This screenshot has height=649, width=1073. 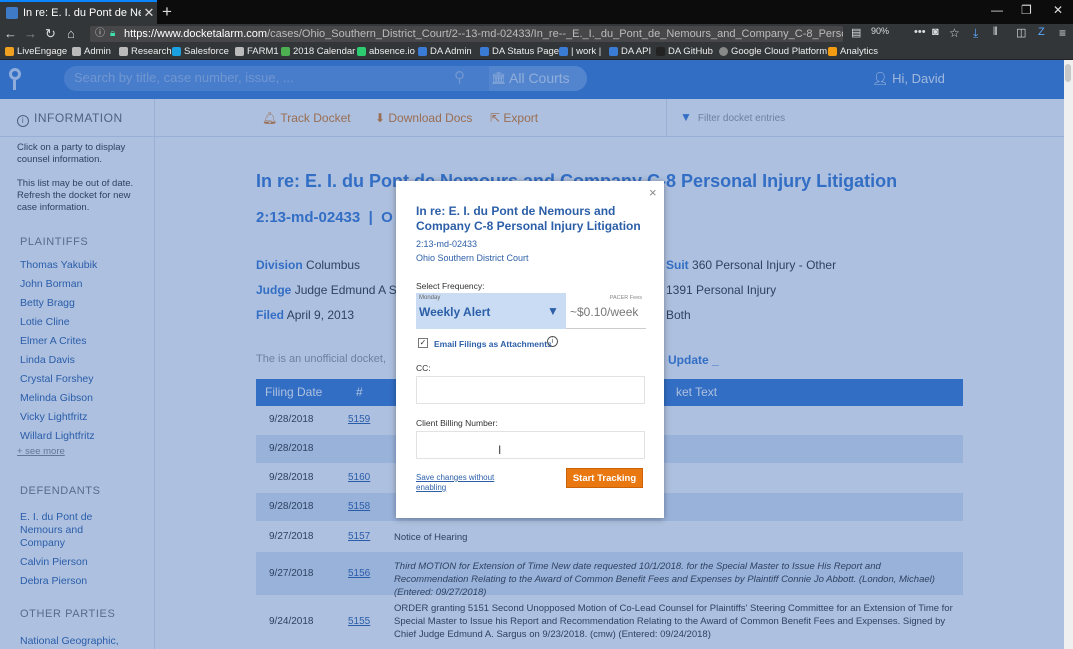 What do you see at coordinates (530, 390) in the screenshot?
I see `cc-input` at bounding box center [530, 390].